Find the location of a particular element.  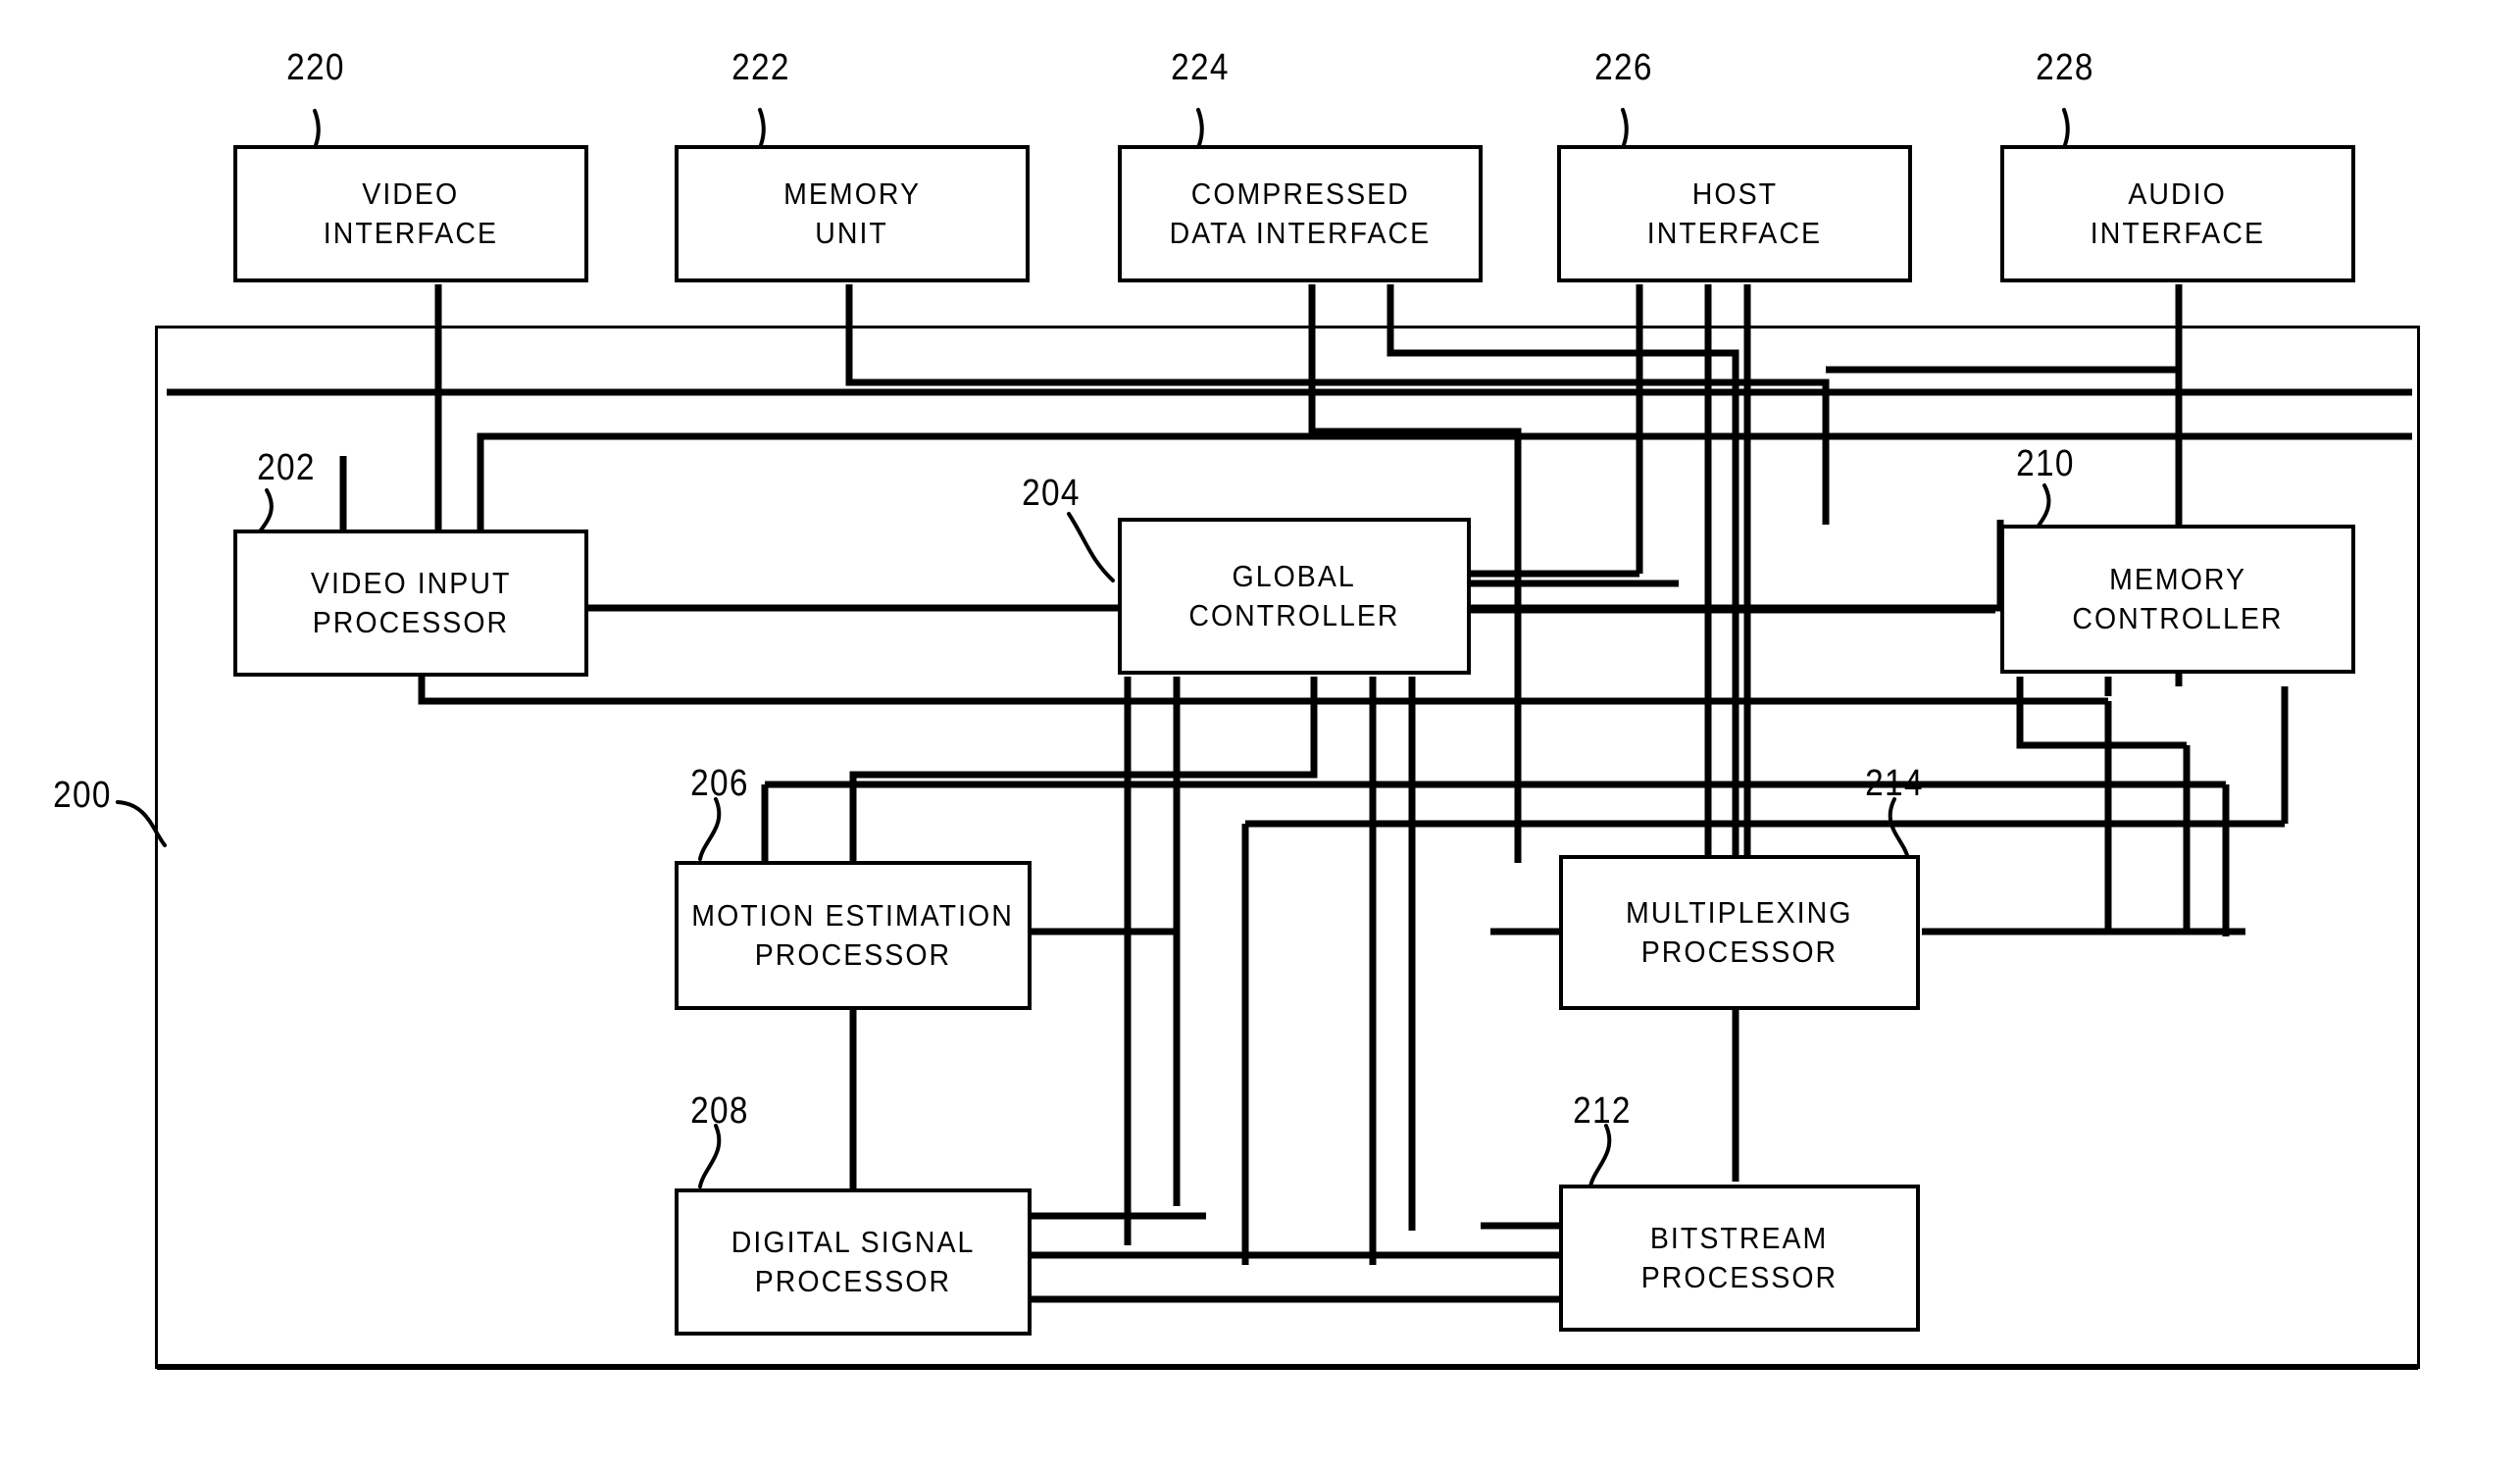

block-label-line1: VIDEO INPUT is located at coordinates (411, 582).